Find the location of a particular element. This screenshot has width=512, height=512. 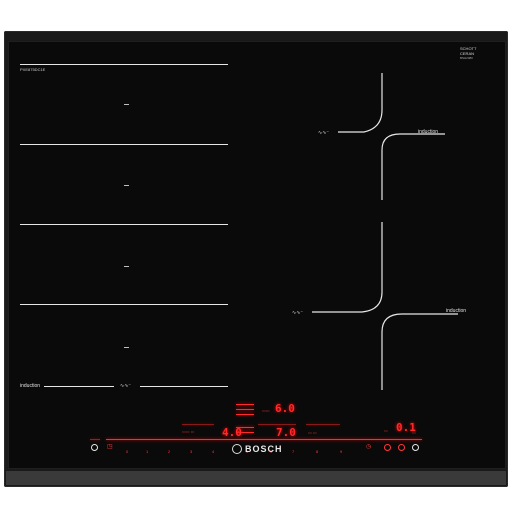

timer-top-unit: ▭▭ is located at coordinates (266, 410).